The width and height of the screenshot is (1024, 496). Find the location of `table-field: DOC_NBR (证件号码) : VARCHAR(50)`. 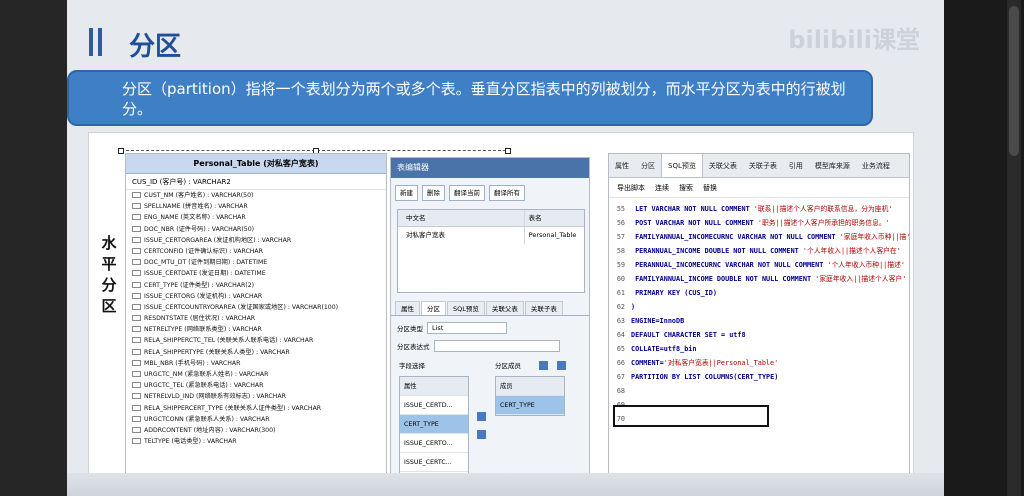

table-field: DOC_NBR (证件号码) : VARCHAR(50) is located at coordinates (256, 229).